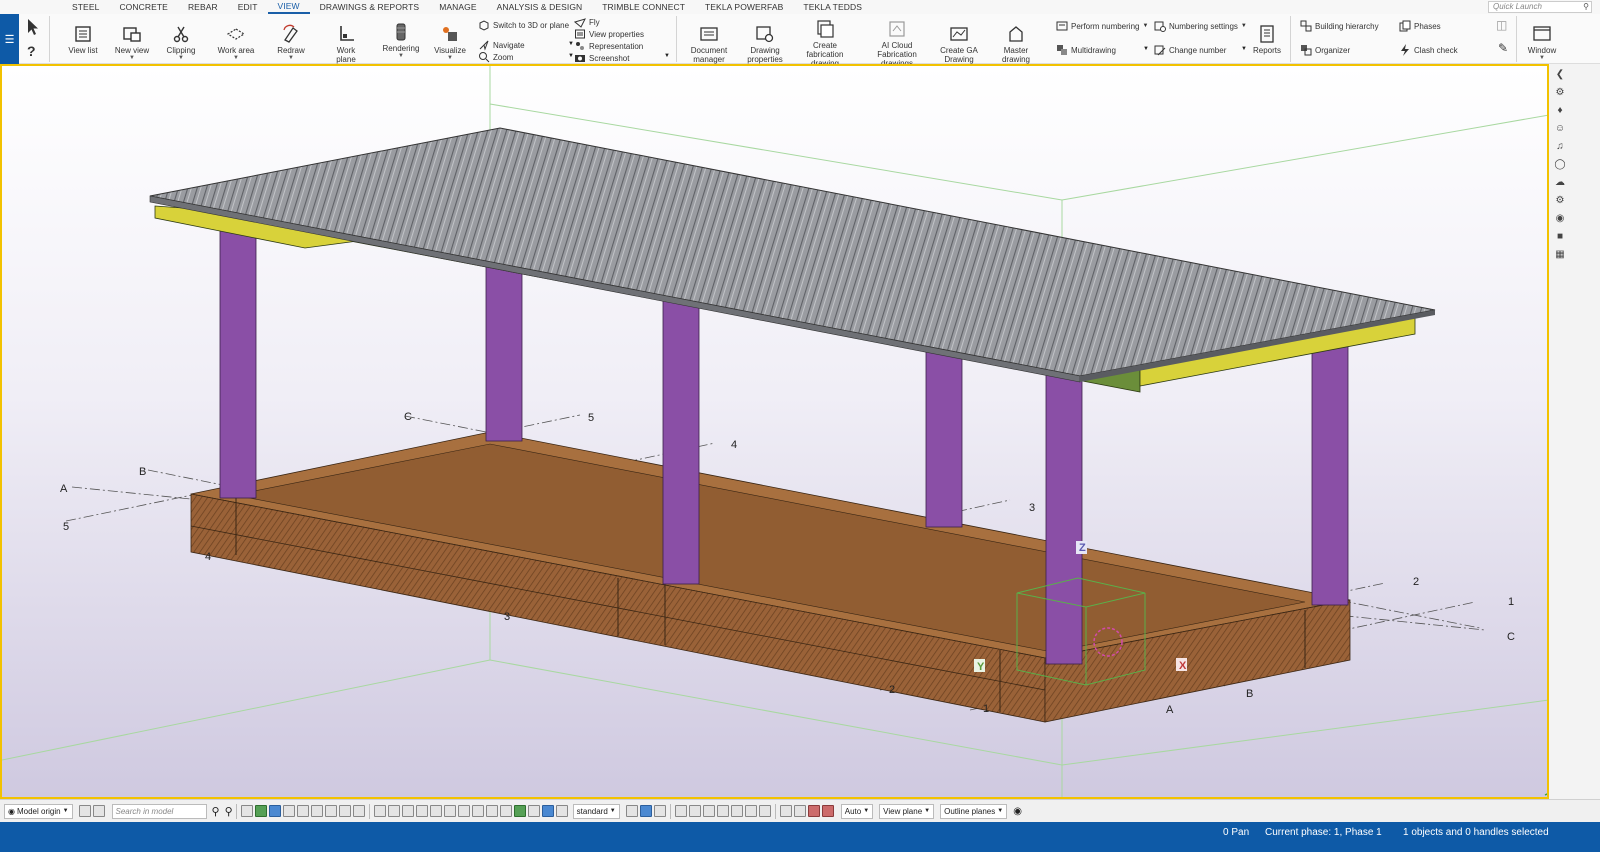 Image resolution: width=1600 pixels, height=852 pixels. Describe the element at coordinates (587, 22) in the screenshot. I see `fly-button: Fly` at that location.